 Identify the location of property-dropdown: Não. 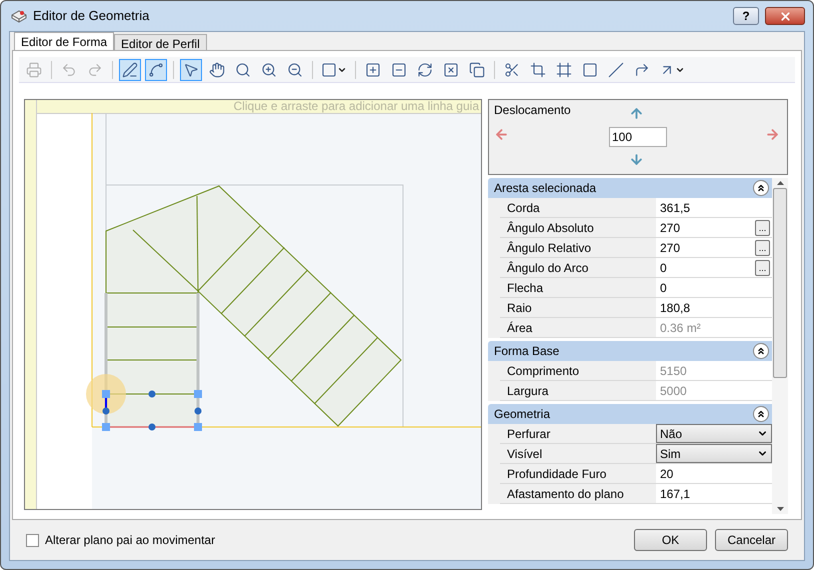
(714, 433).